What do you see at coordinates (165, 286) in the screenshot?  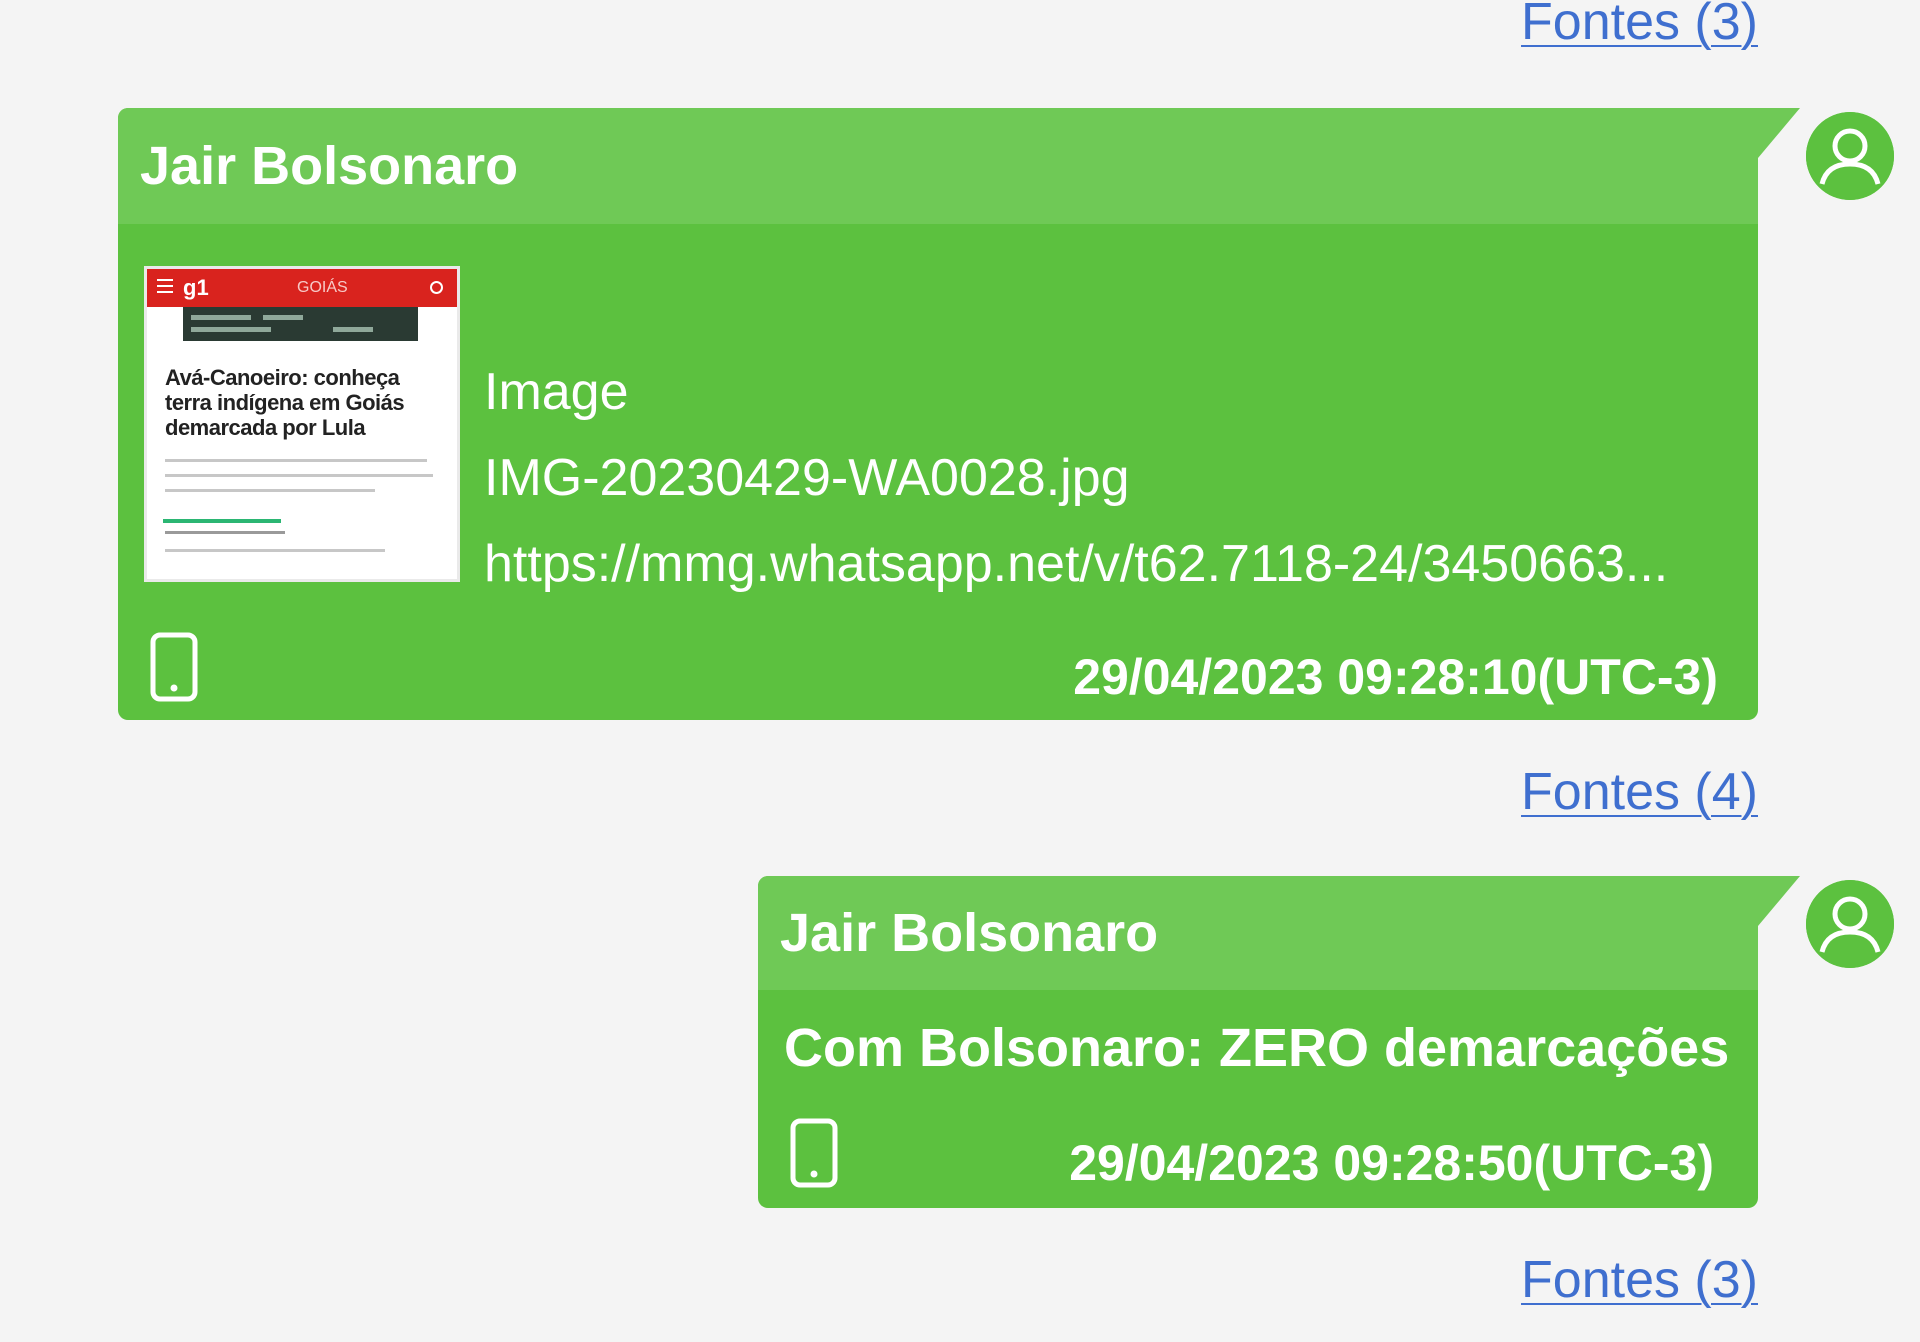 I see `menu-icon` at bounding box center [165, 286].